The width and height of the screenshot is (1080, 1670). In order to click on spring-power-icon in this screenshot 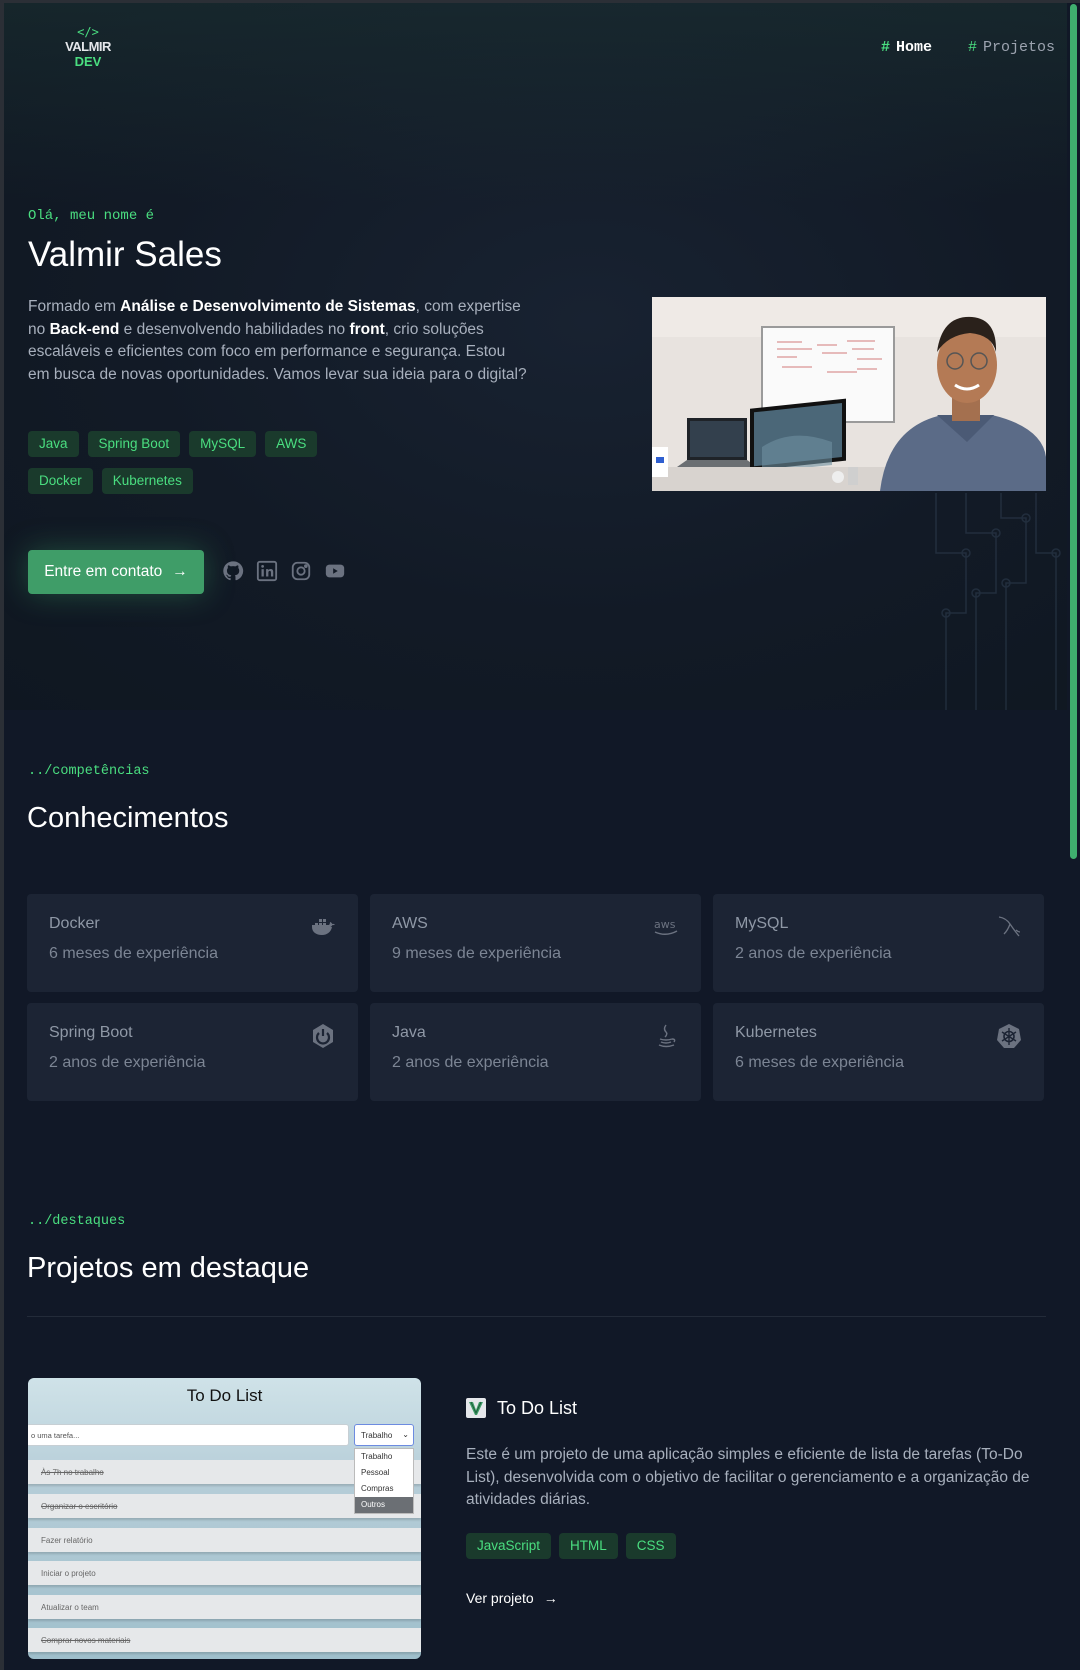, I will do `click(323, 1036)`.